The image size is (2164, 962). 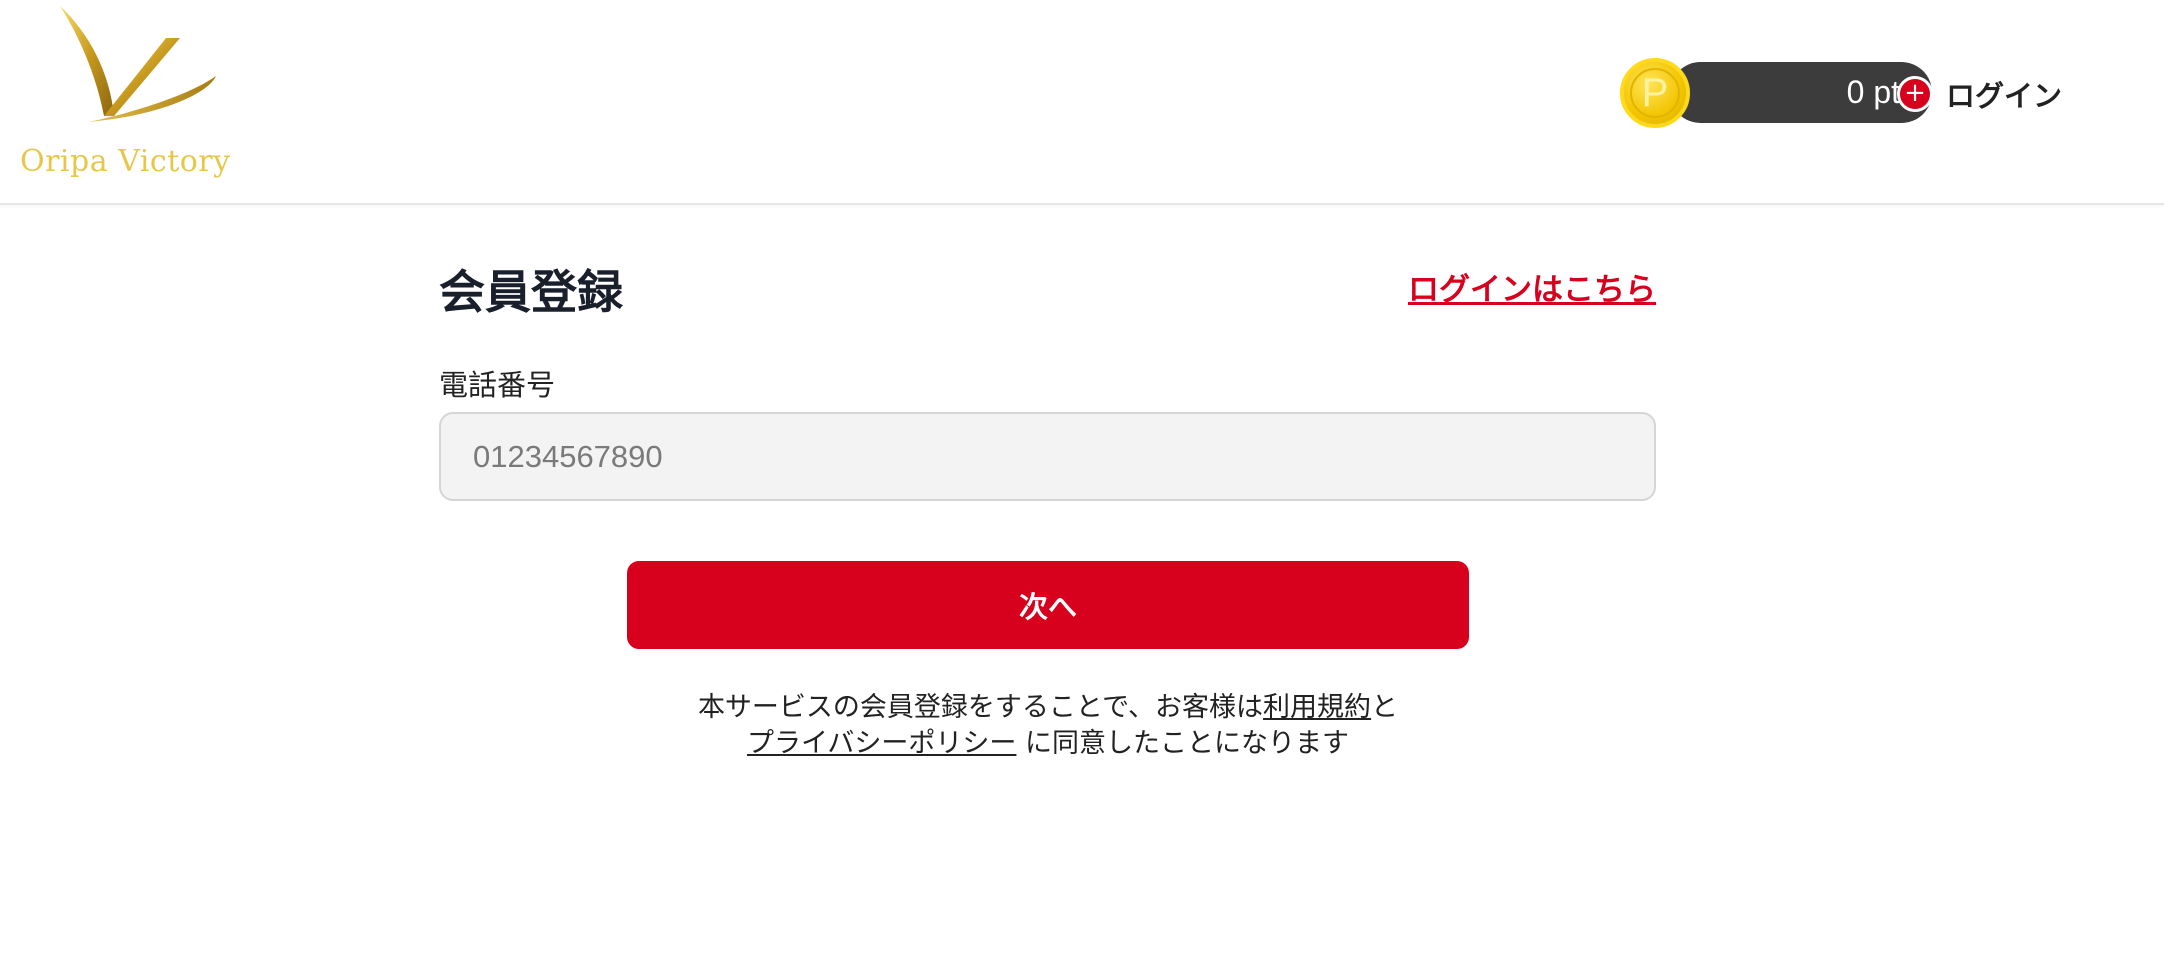 I want to click on privacy-policy-link: プライバシーポリシー, so click(x=881, y=743).